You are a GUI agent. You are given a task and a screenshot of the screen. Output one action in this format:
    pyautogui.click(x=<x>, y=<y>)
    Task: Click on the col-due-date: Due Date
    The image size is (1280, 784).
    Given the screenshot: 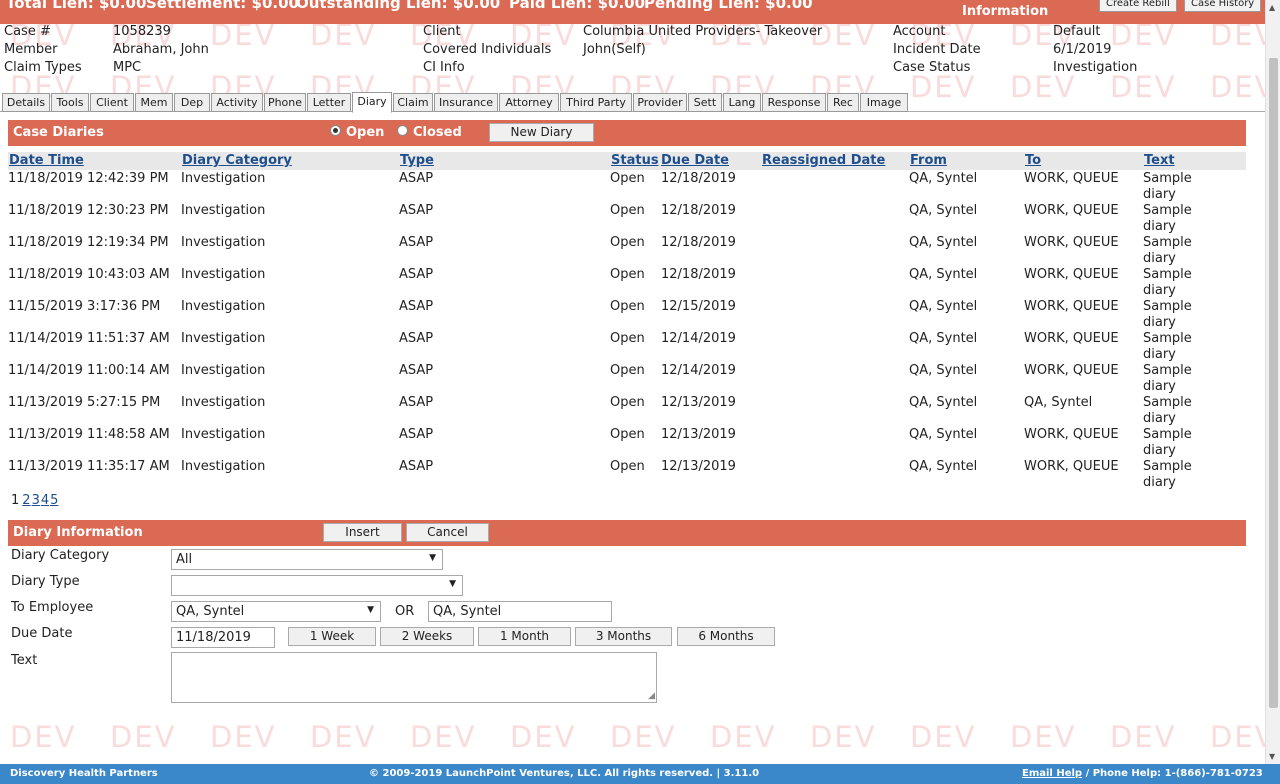 What is the action you would take?
    pyautogui.click(x=695, y=160)
    